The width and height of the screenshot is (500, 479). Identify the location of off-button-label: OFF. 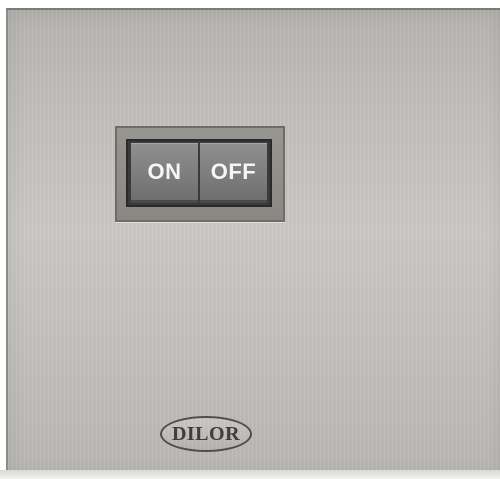
(233, 171).